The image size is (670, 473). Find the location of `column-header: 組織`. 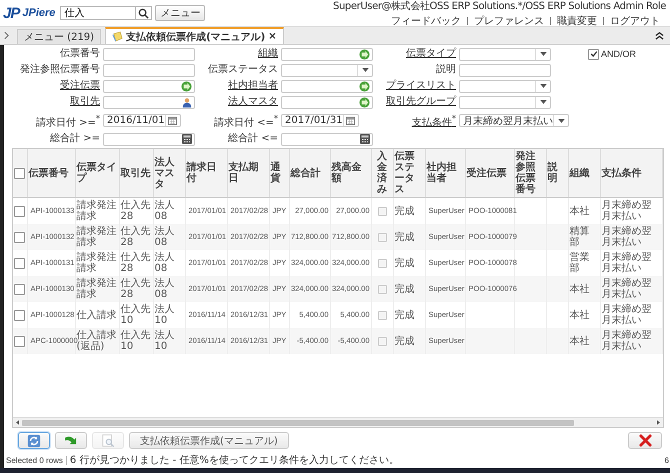

column-header: 組織 is located at coordinates (584, 173).